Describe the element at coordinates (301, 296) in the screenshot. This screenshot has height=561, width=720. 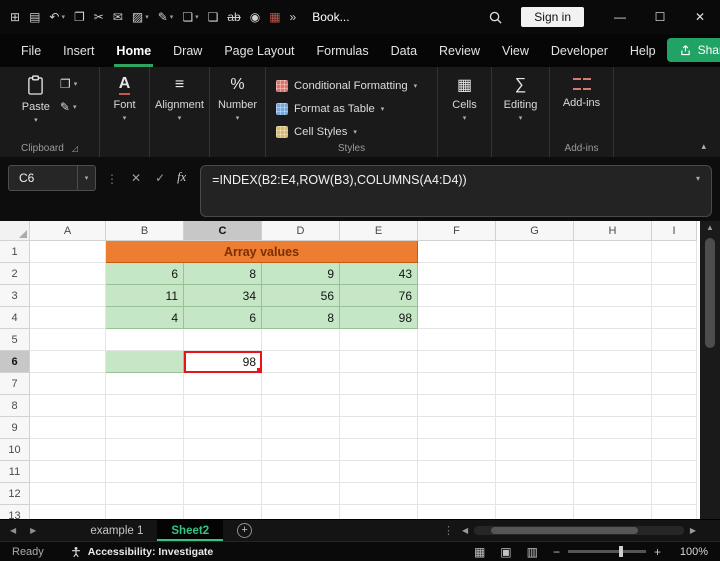
I see `cell-D3: 56` at that location.